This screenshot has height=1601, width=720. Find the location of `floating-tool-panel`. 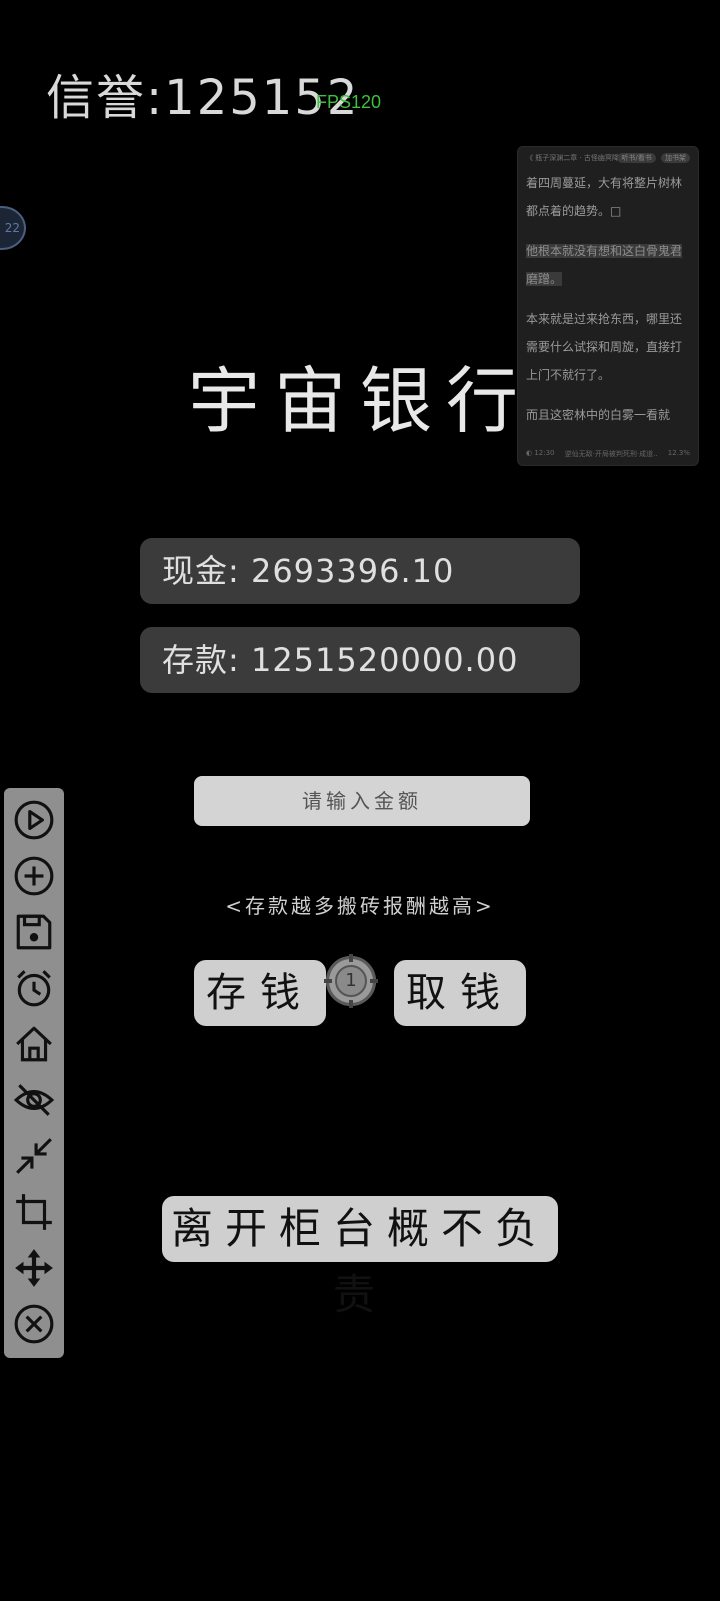

floating-tool-panel is located at coordinates (34, 1073).